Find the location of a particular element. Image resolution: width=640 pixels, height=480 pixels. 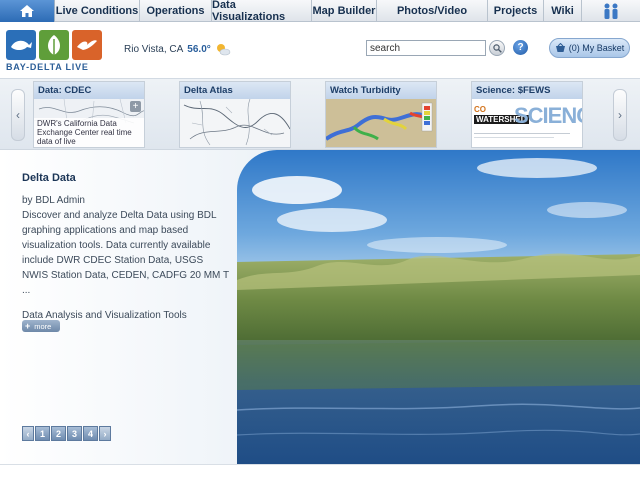

nav-map-builder: Map Builder is located at coordinates (344, 11).